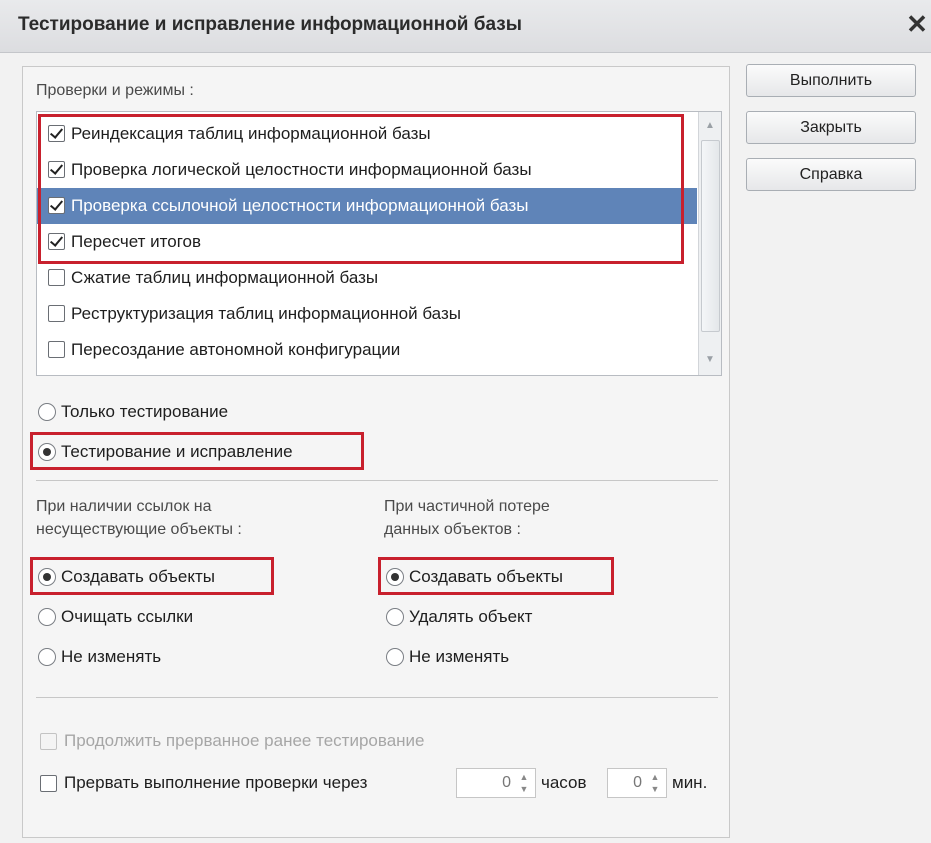  Describe the element at coordinates (395, 657) in the screenshot. I see `radio-no-change-partial` at that location.